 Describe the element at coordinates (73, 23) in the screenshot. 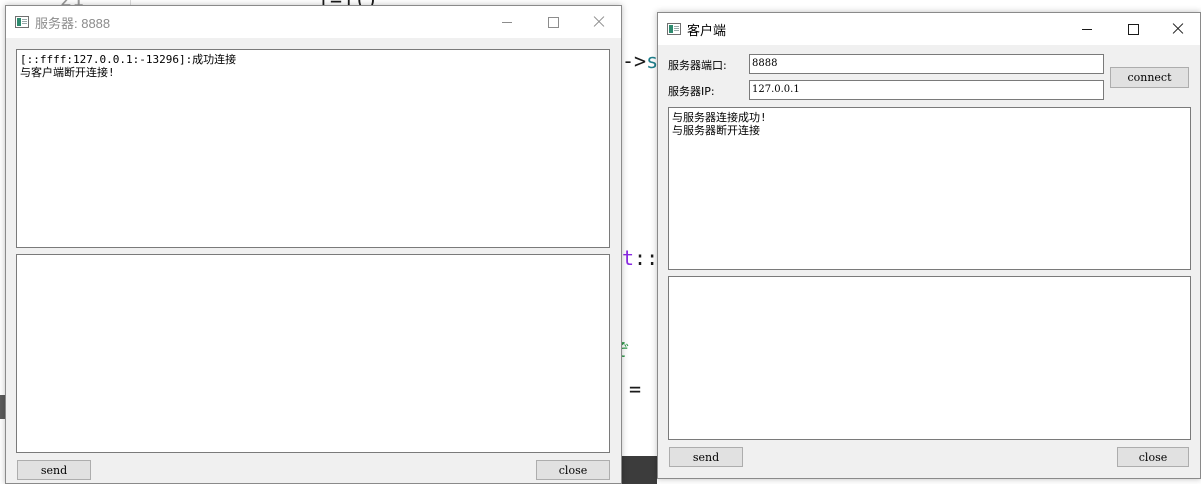

I see `server-window-title: 服务器: 8888` at that location.